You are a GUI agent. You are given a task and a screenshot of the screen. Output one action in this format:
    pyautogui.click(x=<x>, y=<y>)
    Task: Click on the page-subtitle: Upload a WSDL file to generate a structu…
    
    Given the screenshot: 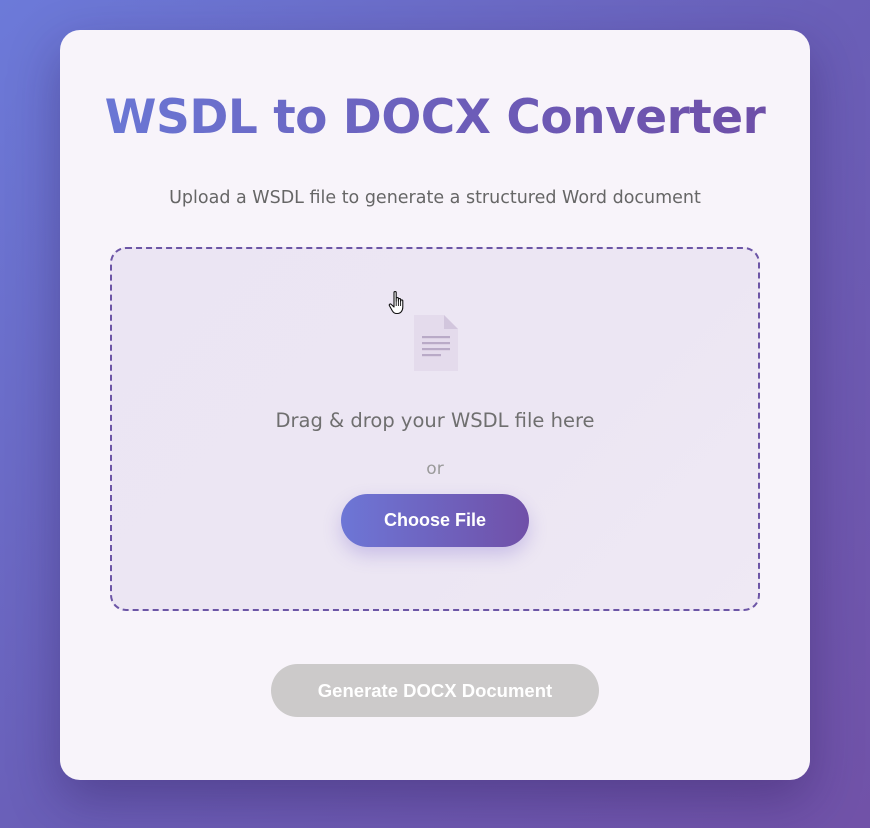 What is the action you would take?
    pyautogui.click(x=435, y=198)
    